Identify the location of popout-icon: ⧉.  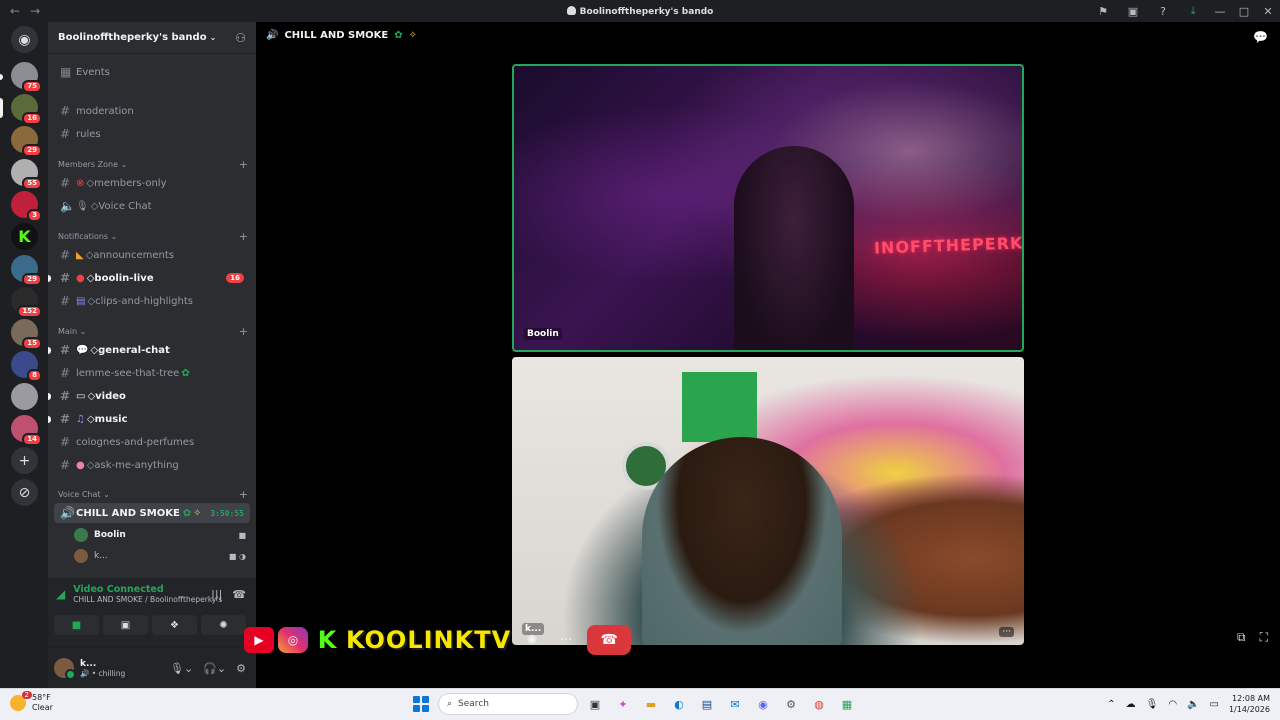
(1241, 637).